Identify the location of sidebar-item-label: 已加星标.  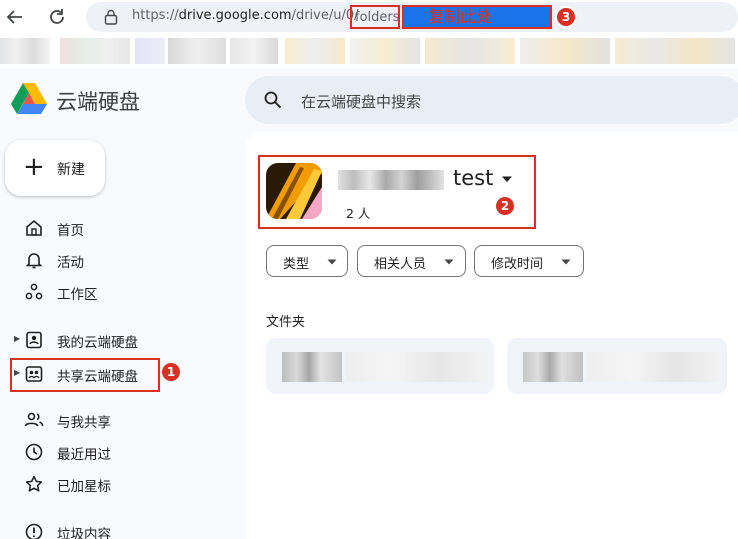
(84, 487).